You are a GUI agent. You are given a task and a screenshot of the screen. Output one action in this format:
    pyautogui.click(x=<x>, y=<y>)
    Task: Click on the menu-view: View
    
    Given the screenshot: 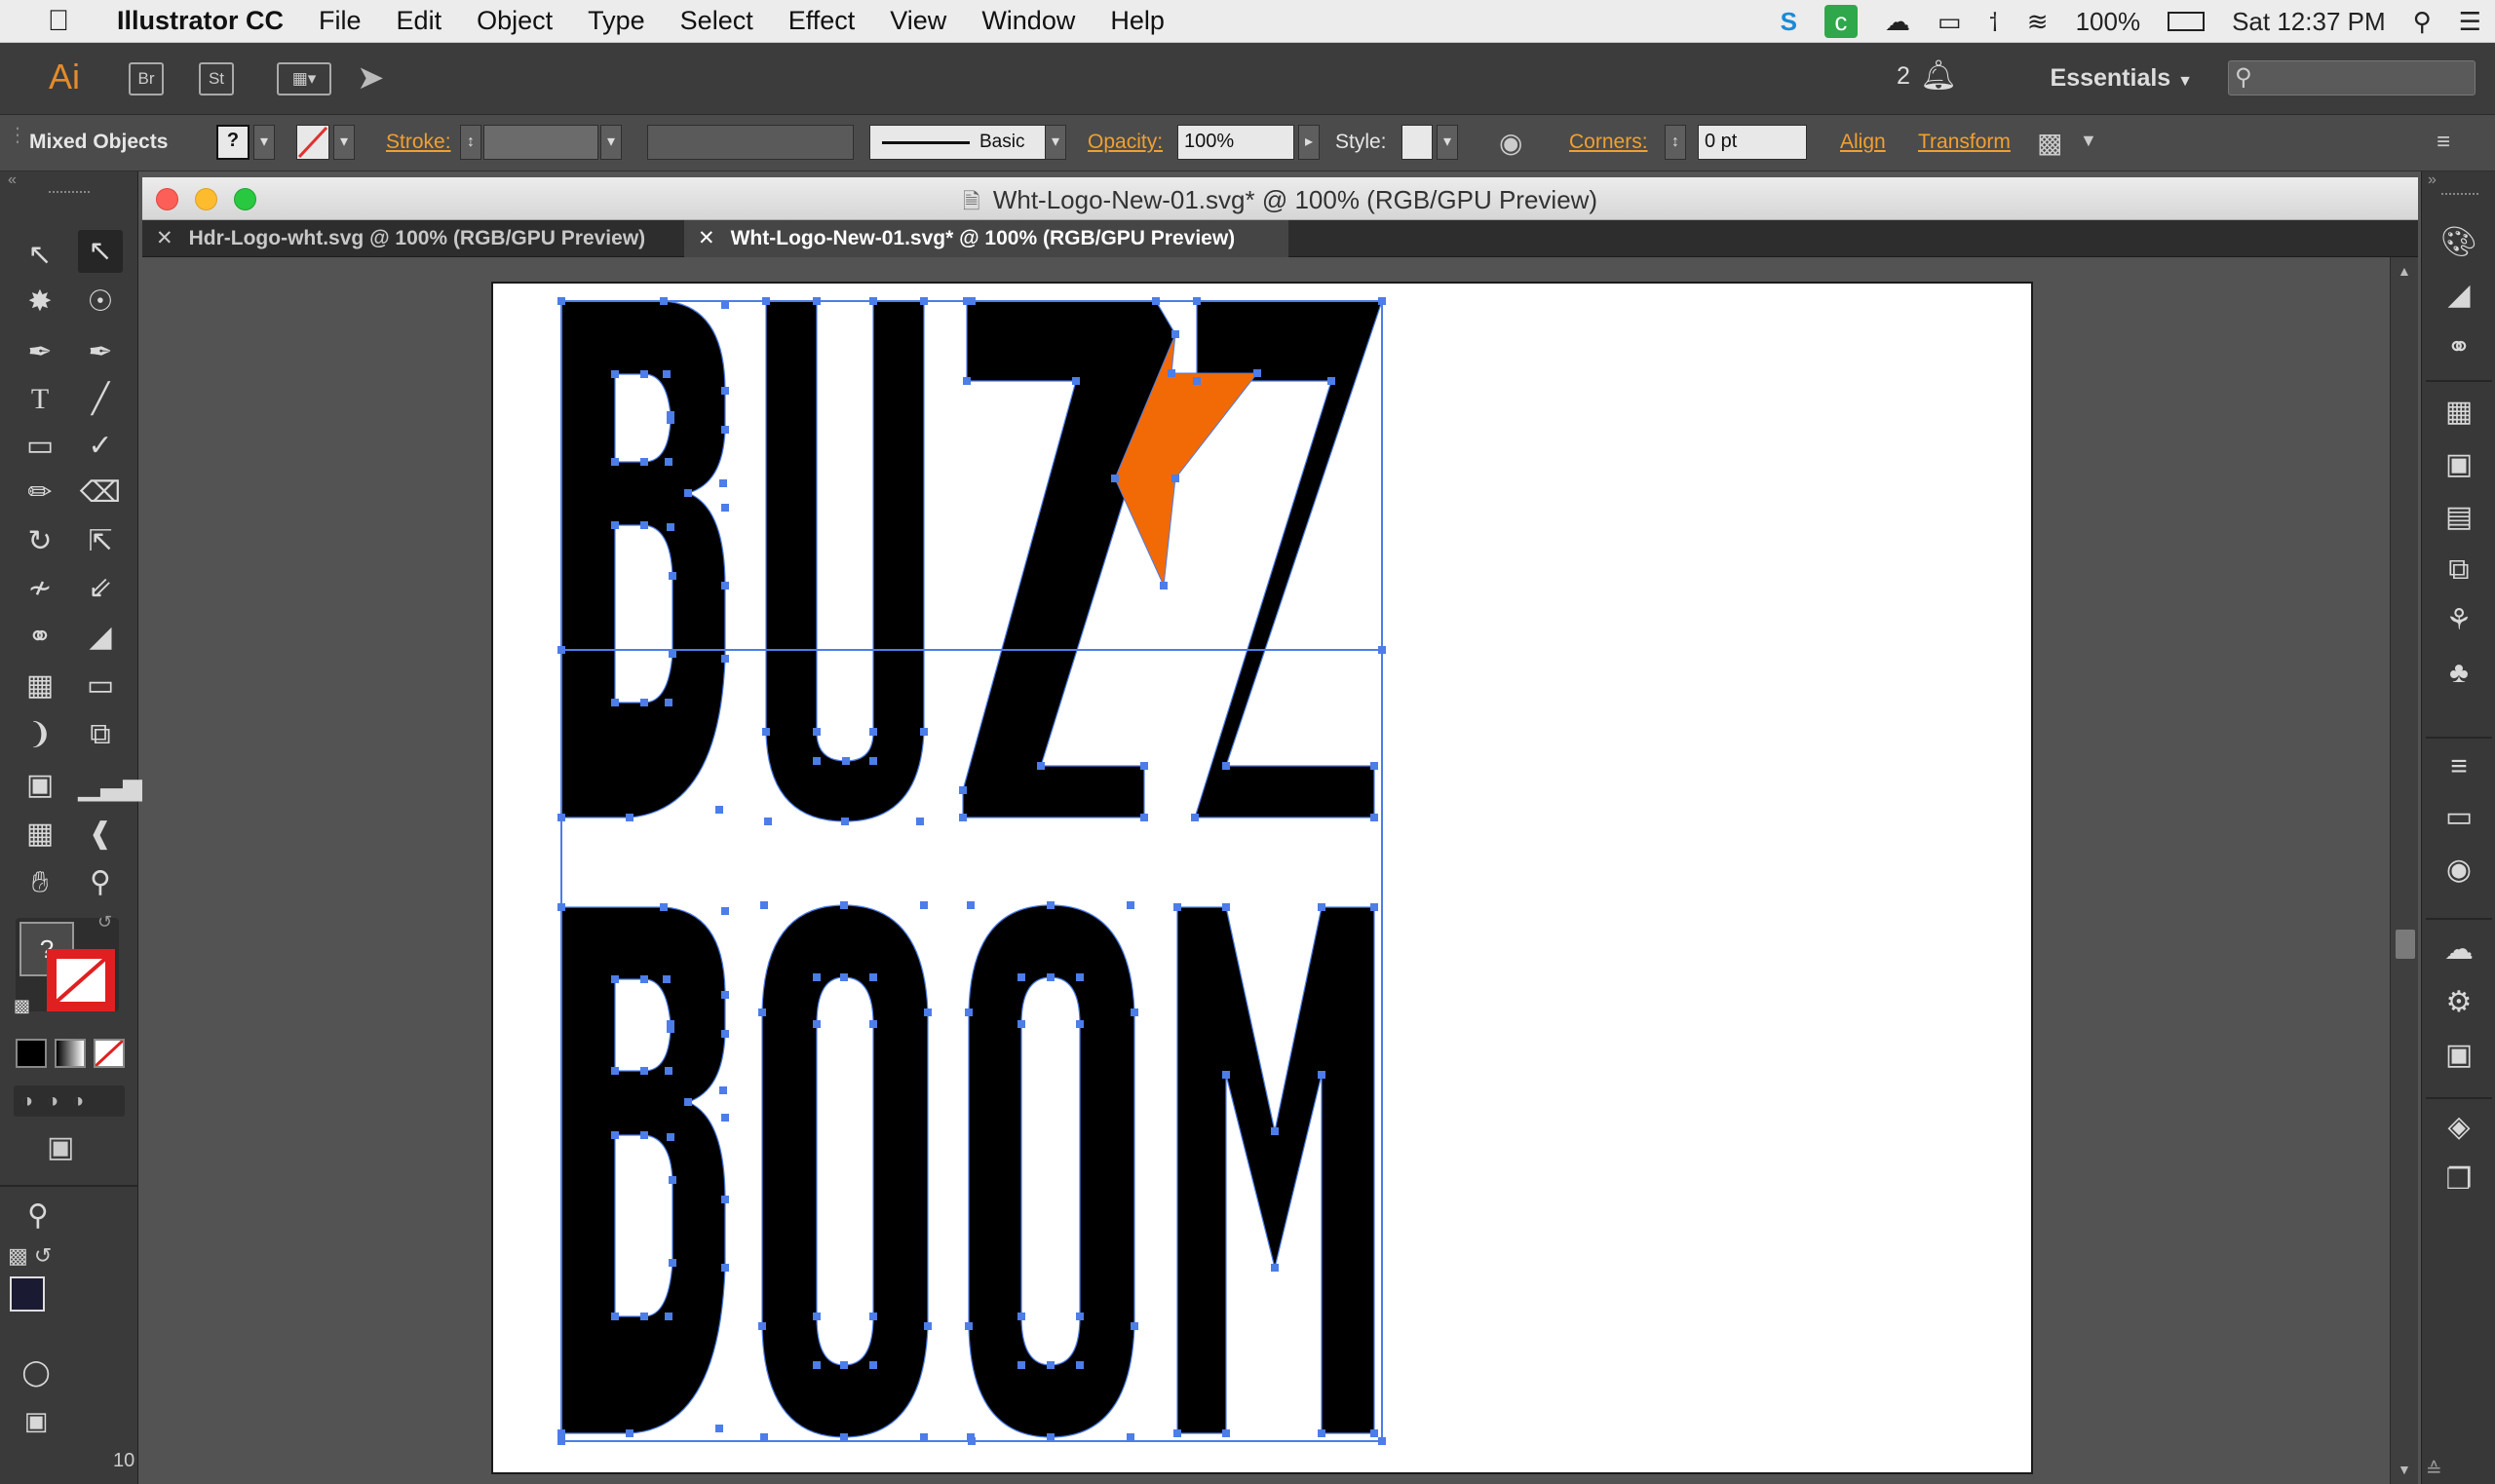 What is the action you would take?
    pyautogui.click(x=918, y=21)
    